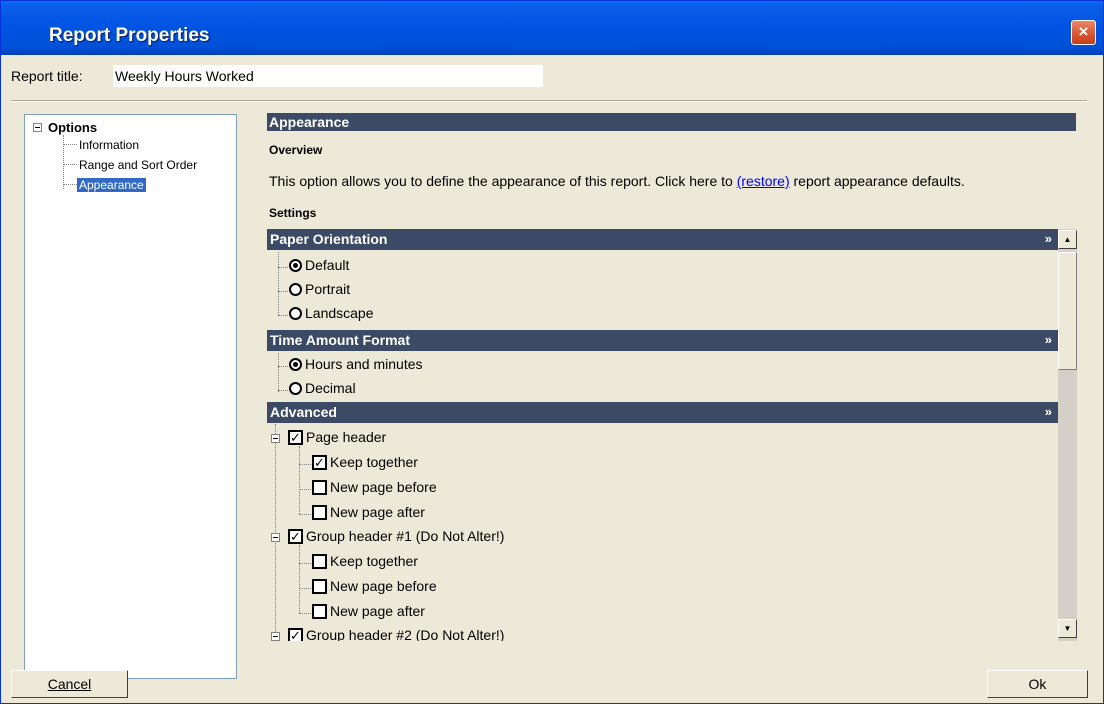  What do you see at coordinates (129, 35) in the screenshot?
I see `window-title: Report Properties` at bounding box center [129, 35].